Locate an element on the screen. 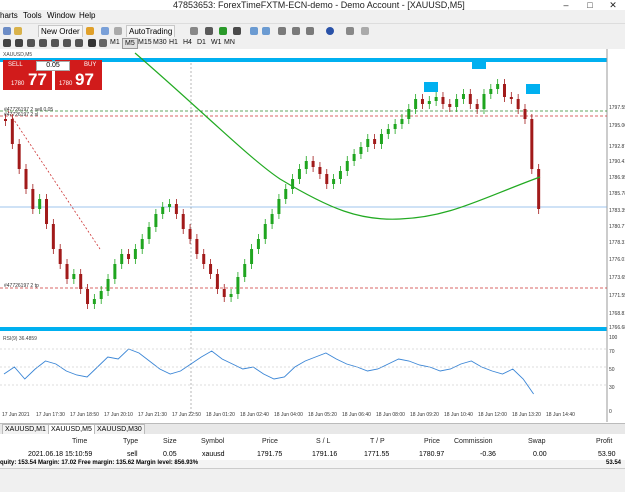 The image size is (625, 492). crosshair-icon is located at coordinates (194, 31).